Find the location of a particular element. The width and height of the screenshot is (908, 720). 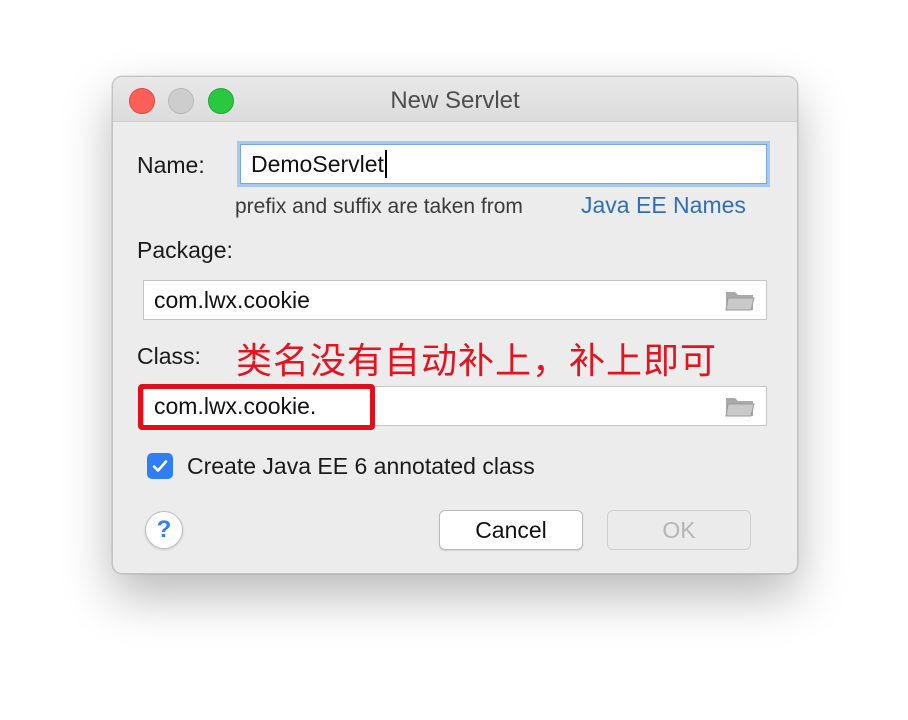

title-bar: New Servlet is located at coordinates (455, 99).